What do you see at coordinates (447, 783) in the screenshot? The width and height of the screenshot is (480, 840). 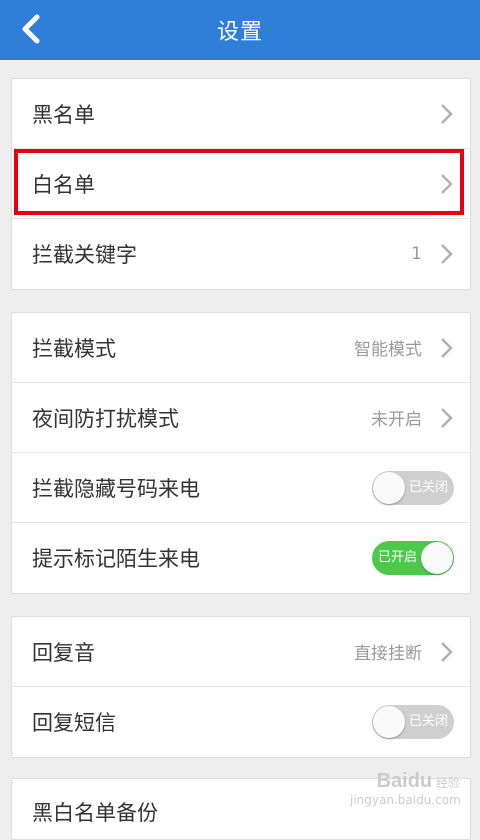 I see `watermark-text: 经验` at bounding box center [447, 783].